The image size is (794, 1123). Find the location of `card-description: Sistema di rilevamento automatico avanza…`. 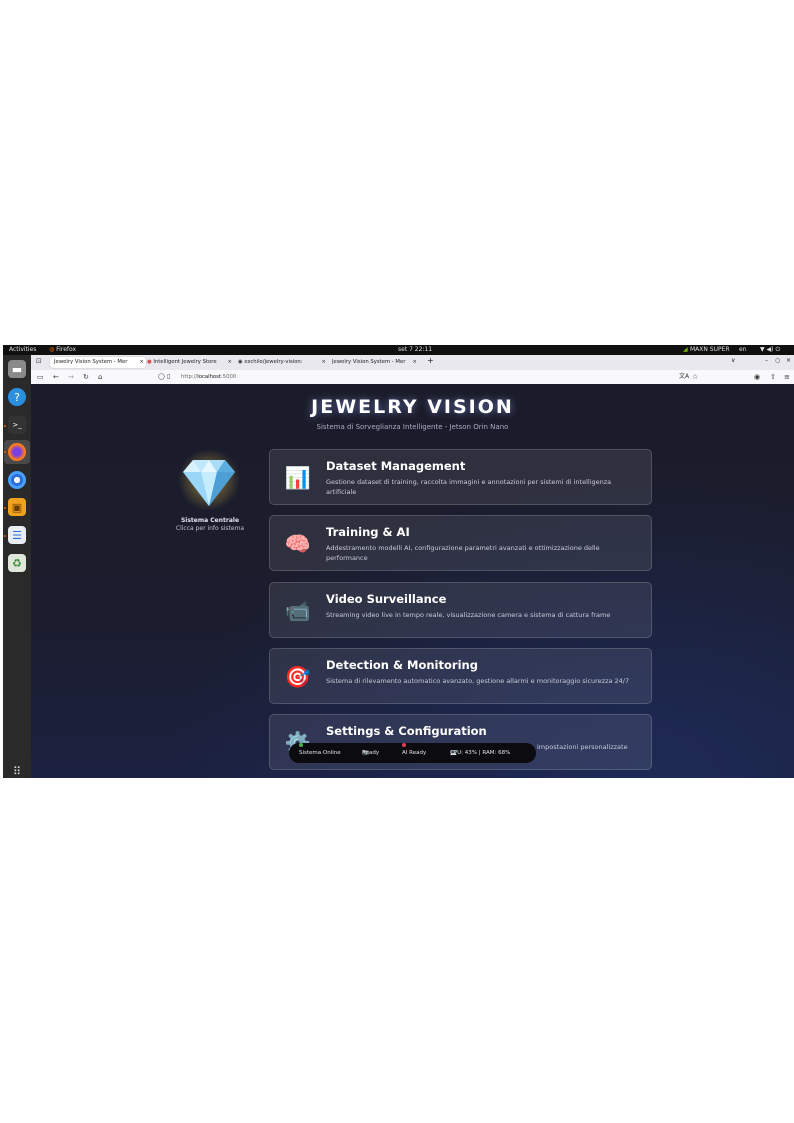

card-description: Sistema di rilevamento automatico avanza… is located at coordinates (478, 681).